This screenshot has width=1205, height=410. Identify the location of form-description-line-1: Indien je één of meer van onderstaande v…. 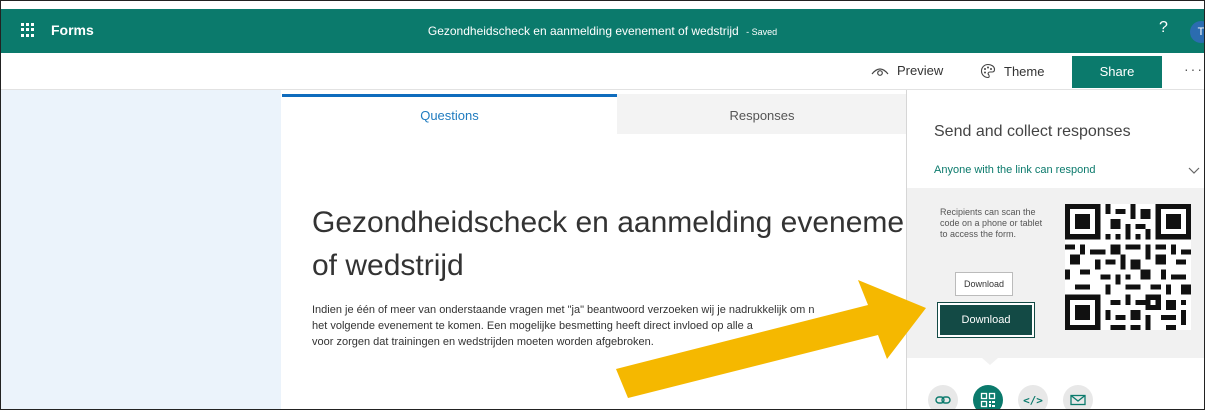
(563, 310).